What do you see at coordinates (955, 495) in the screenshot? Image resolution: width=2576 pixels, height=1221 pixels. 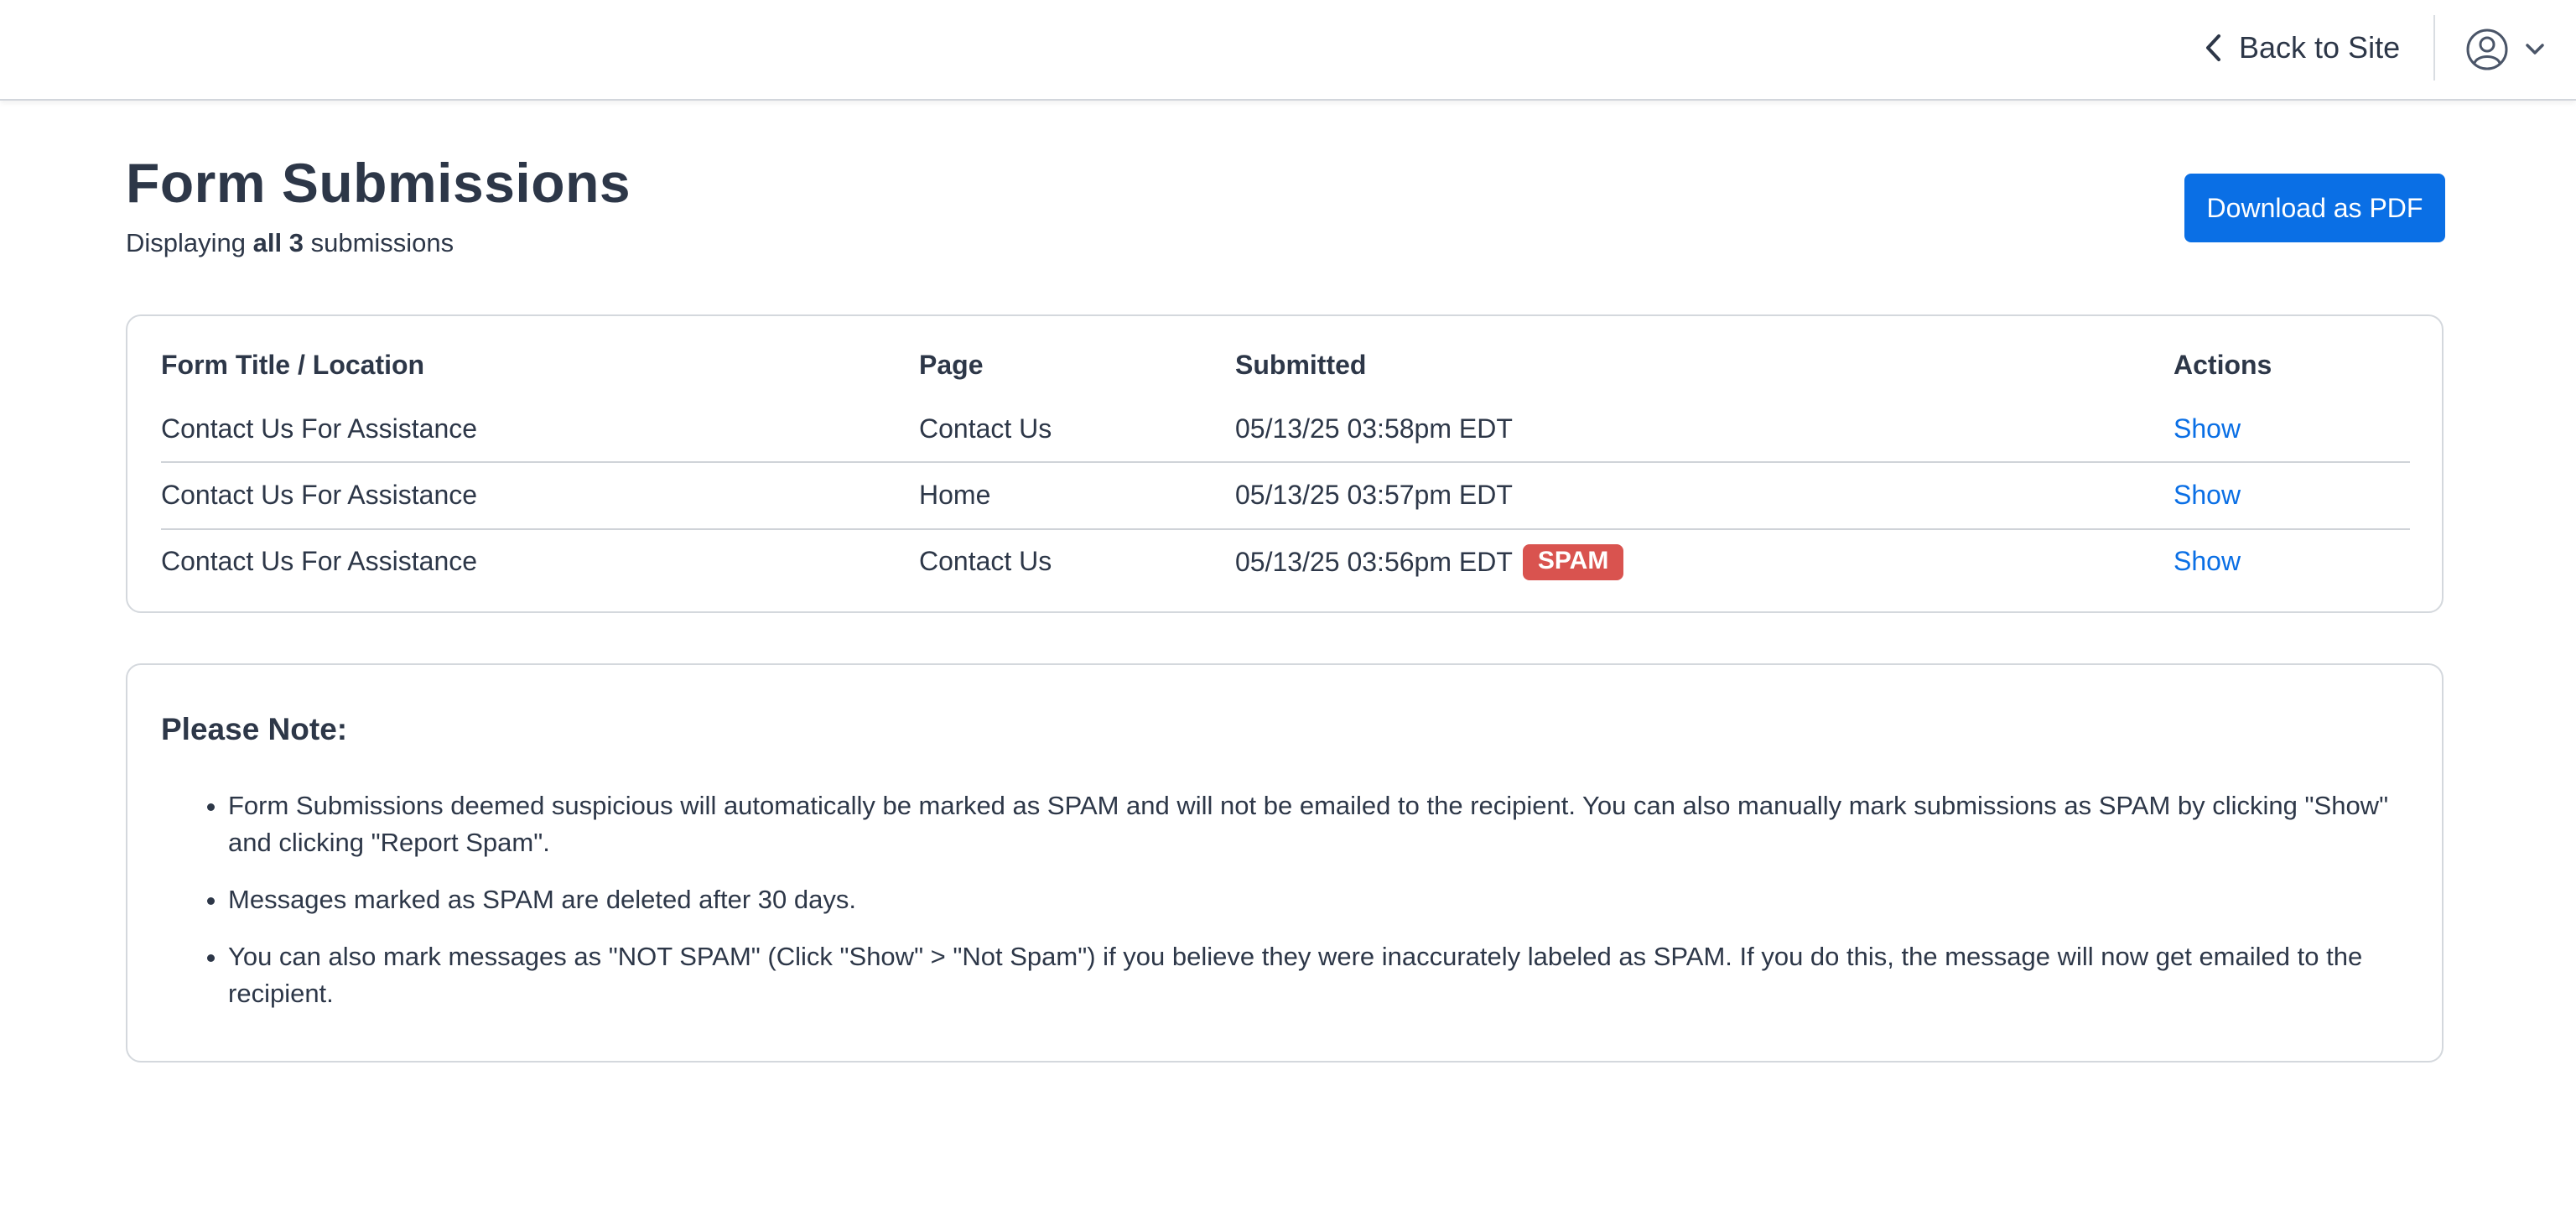 I see `row-2-page: Home` at bounding box center [955, 495].